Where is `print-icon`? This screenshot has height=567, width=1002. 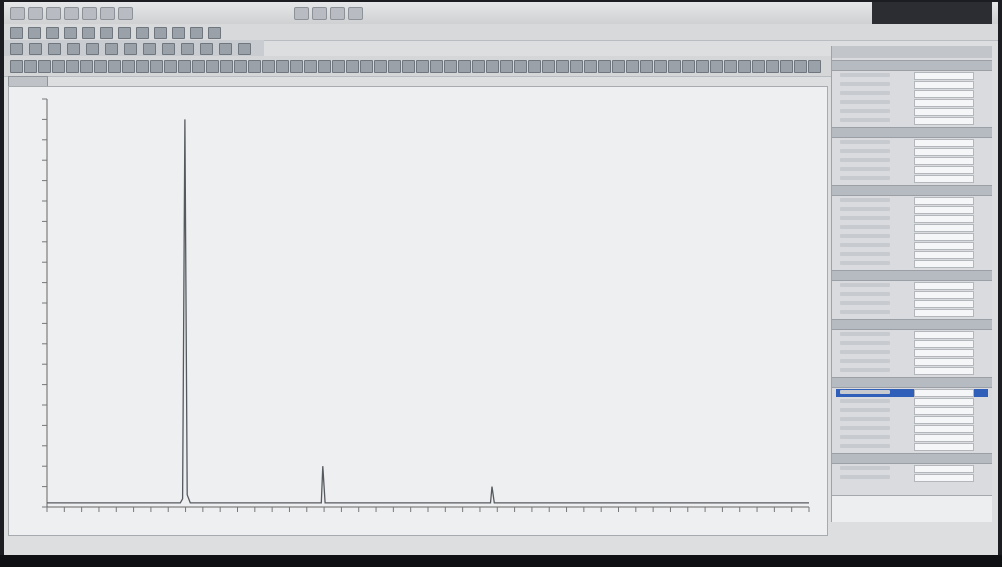 print-icon is located at coordinates (53, 13).